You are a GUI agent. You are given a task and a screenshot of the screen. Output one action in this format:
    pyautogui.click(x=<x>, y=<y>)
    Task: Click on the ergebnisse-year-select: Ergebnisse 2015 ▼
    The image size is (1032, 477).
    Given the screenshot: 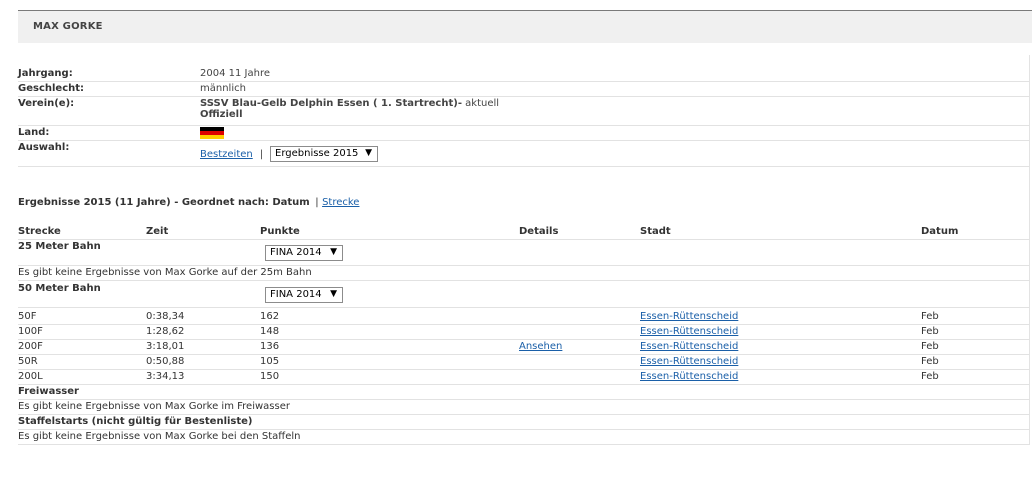 What is the action you would take?
    pyautogui.click(x=324, y=154)
    